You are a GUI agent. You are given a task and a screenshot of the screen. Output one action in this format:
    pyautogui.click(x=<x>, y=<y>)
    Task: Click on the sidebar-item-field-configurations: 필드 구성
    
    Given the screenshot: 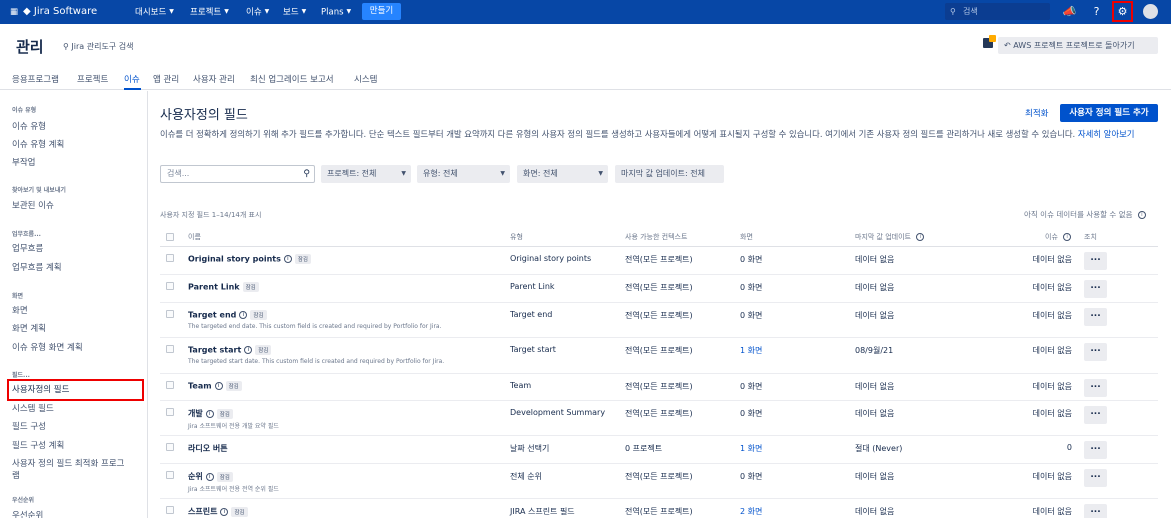 What is the action you would take?
    pyautogui.click(x=29, y=426)
    